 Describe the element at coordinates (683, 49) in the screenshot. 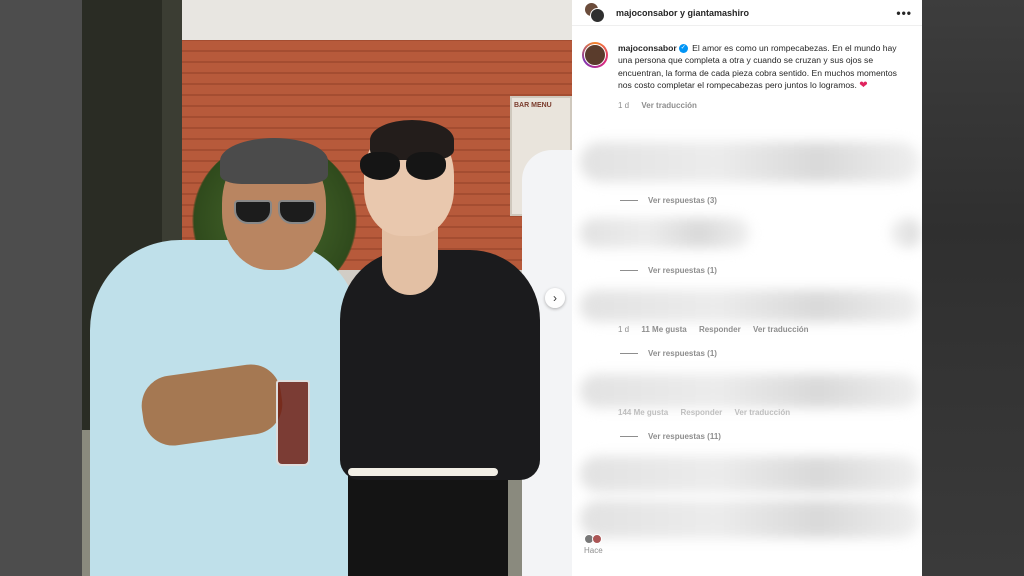

I see `verified-icon: ✓` at that location.